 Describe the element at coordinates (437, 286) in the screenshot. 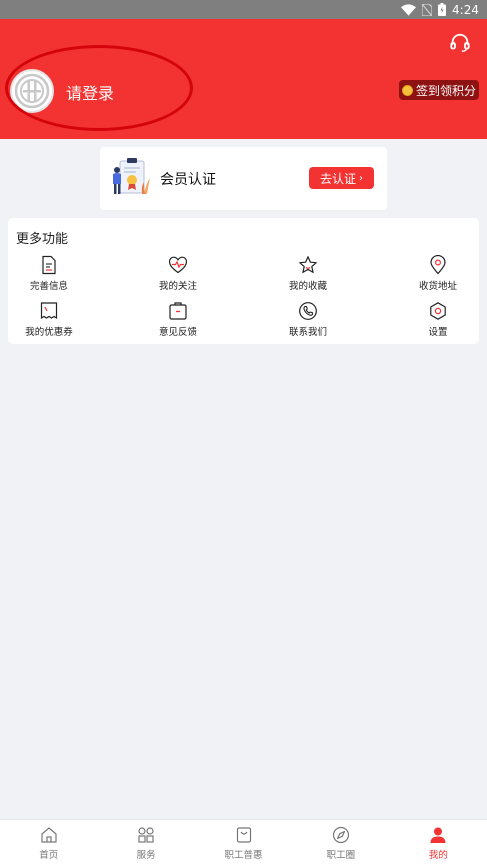

I see `function-label: 收货地址` at that location.